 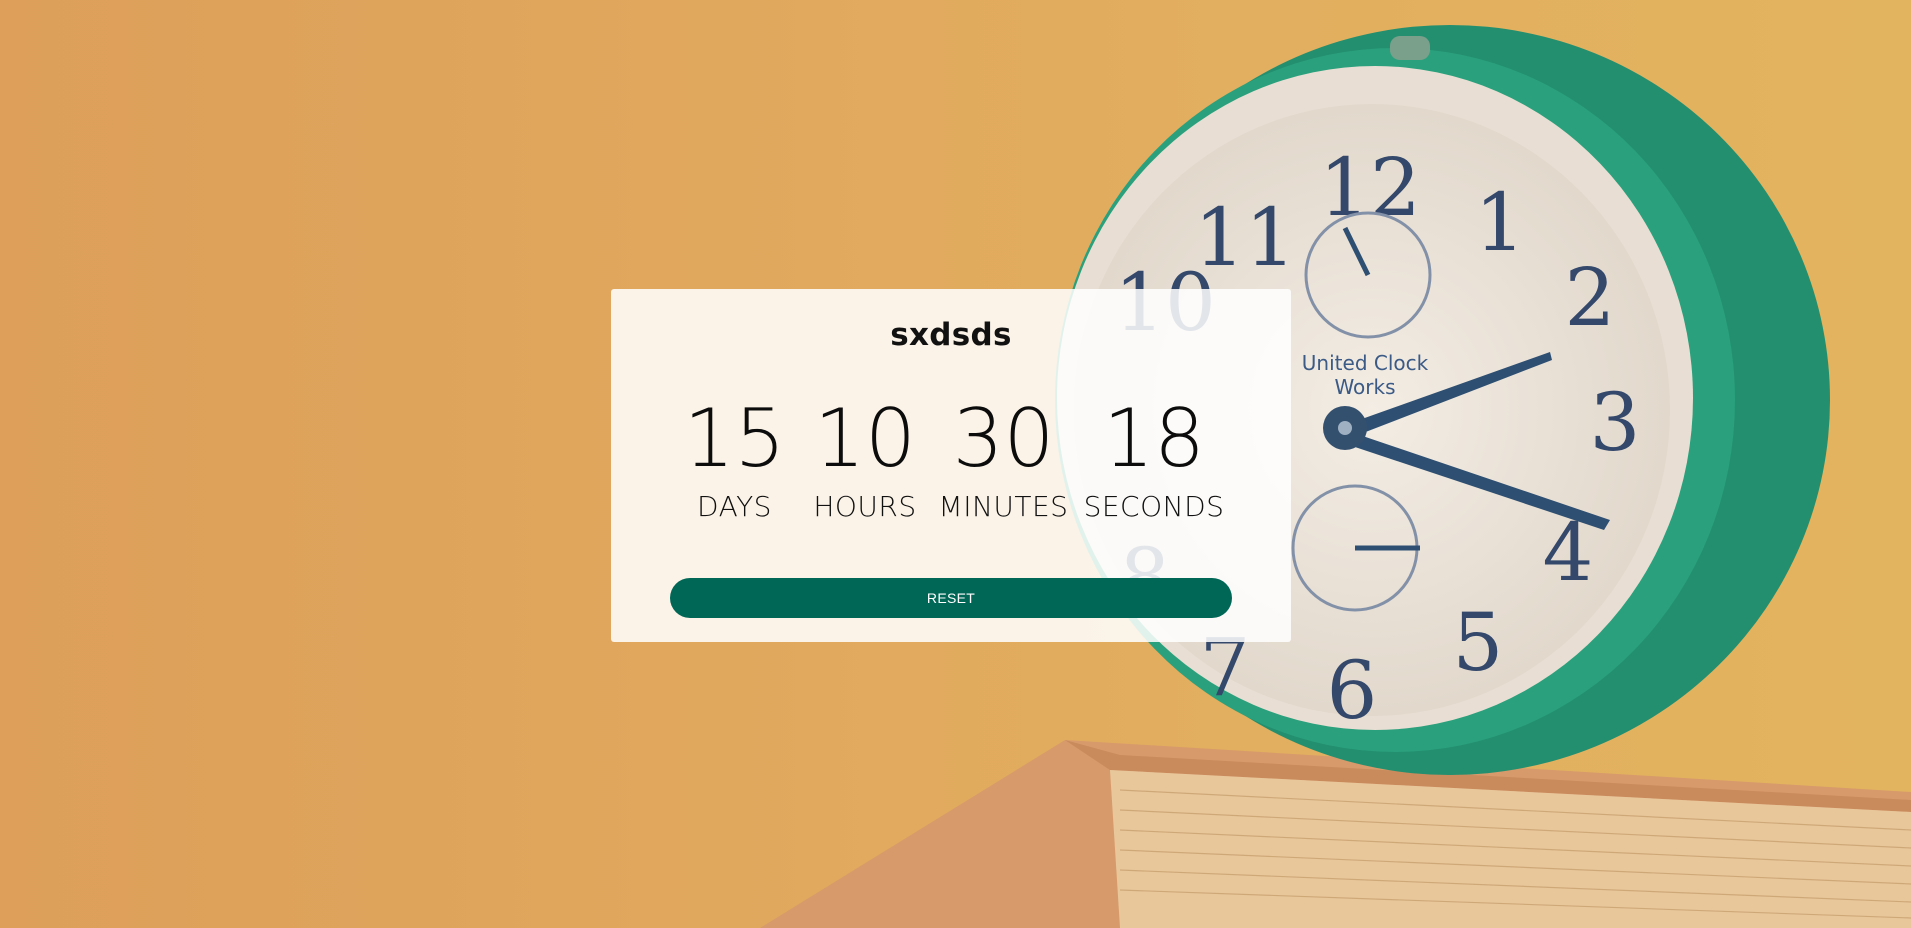 What do you see at coordinates (1478, 642) in the screenshot?
I see `svg-text: 5` at bounding box center [1478, 642].